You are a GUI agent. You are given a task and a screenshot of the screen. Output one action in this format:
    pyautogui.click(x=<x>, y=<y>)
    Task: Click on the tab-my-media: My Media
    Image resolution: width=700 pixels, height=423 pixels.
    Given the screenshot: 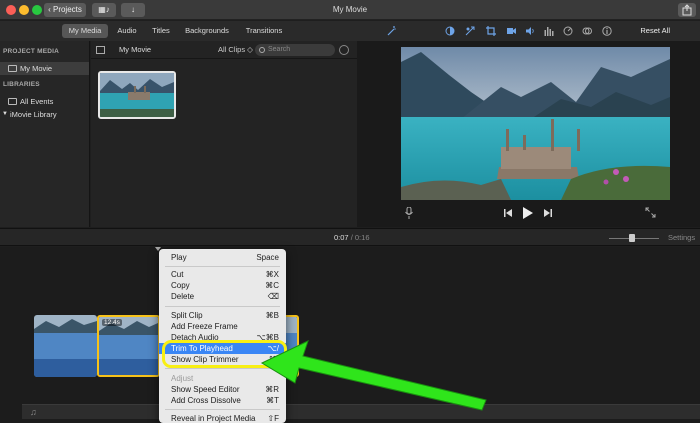 What is the action you would take?
    pyautogui.click(x=85, y=31)
    